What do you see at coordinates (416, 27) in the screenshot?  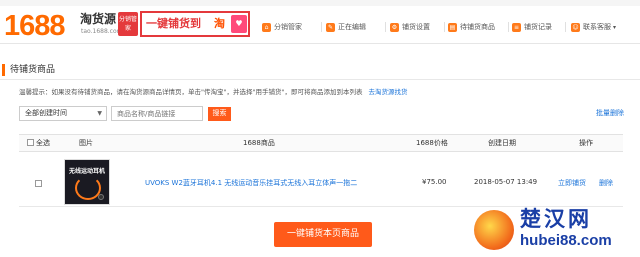 I see `nav-label: 铺货设置` at bounding box center [416, 27].